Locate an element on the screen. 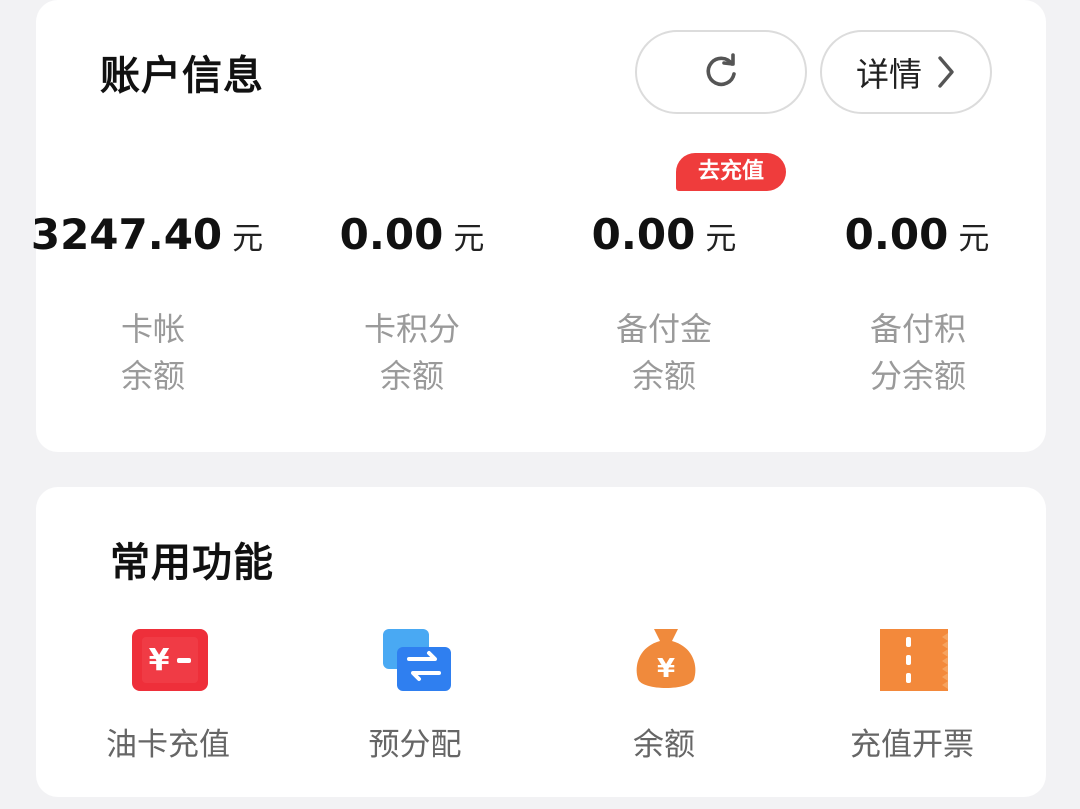  detail-label: 详情 is located at coordinates (889, 74).